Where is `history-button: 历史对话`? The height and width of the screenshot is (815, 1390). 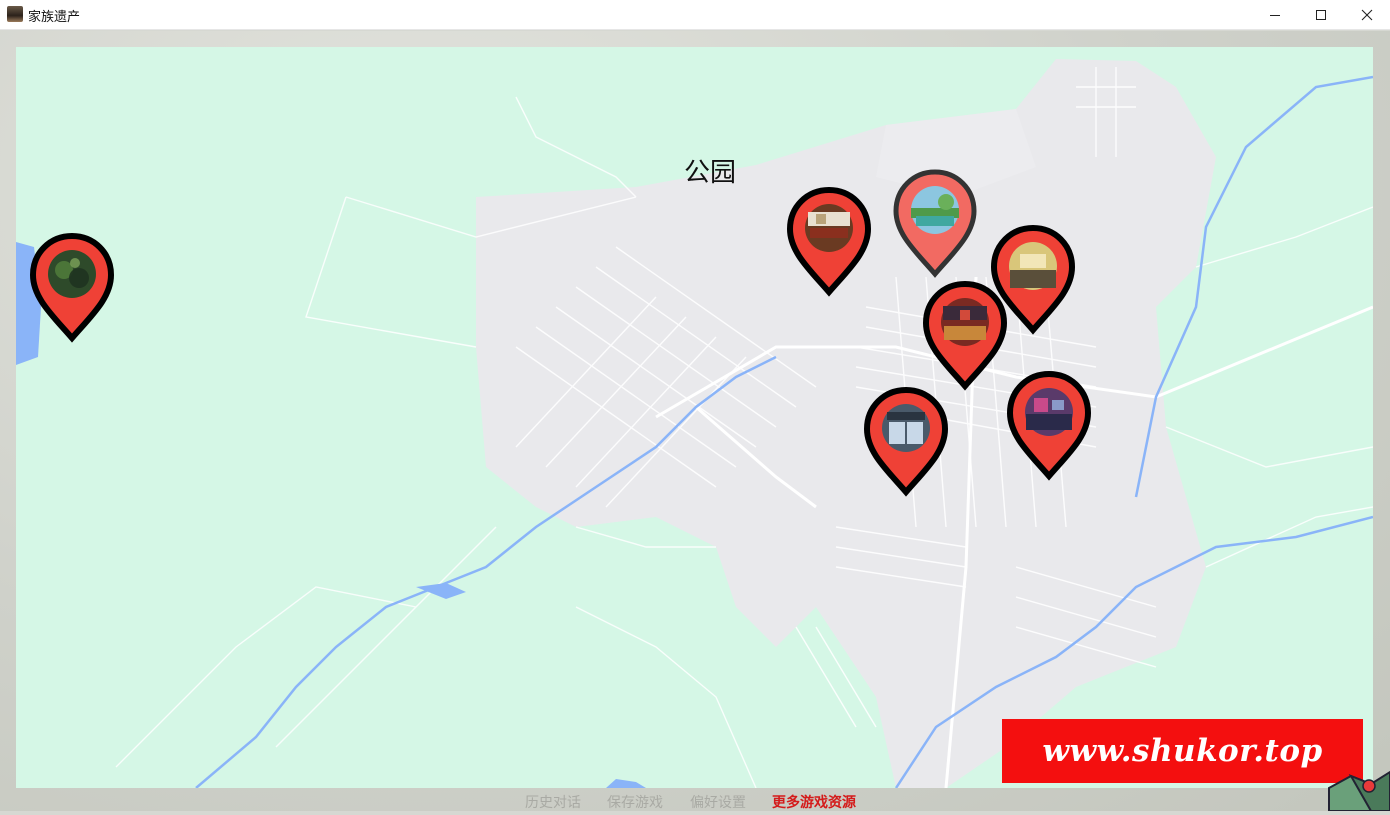
history-button: 历史对话 is located at coordinates (553, 802).